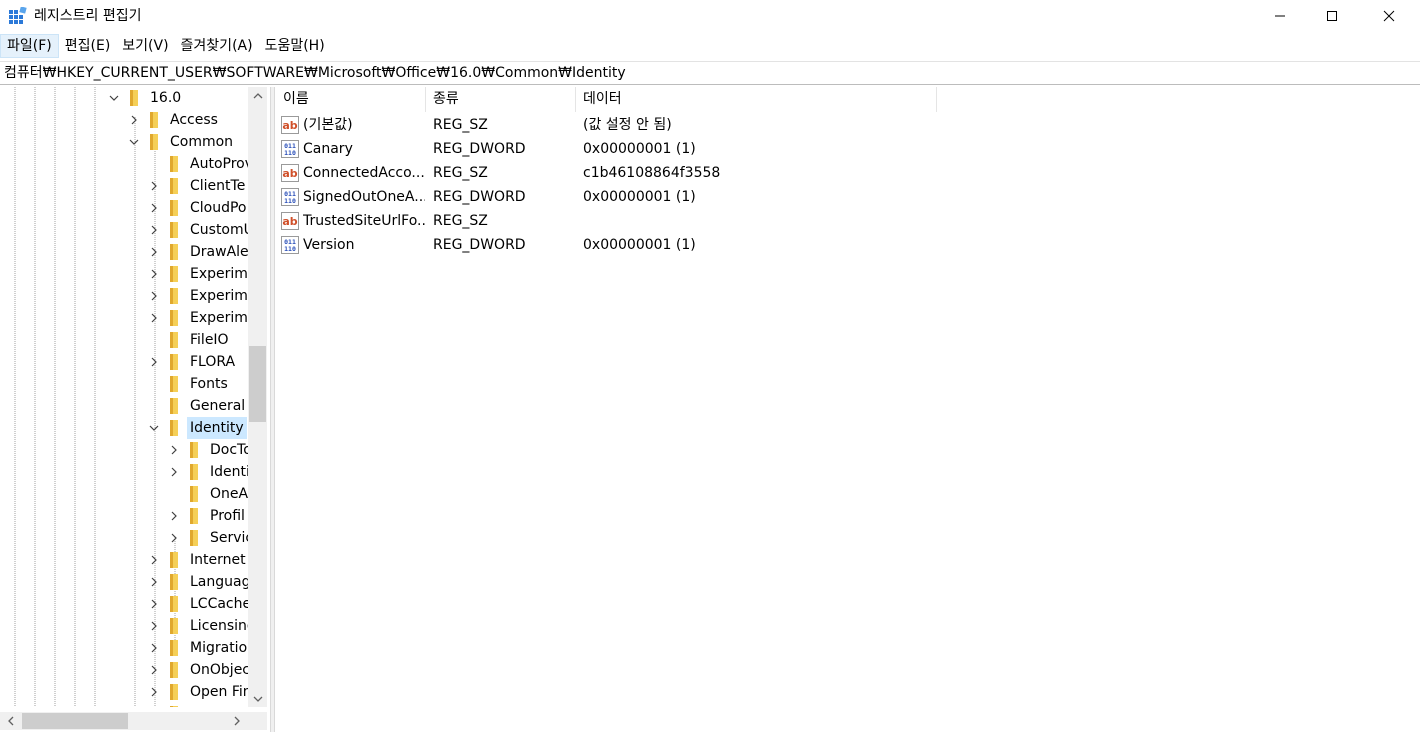 This screenshot has height=732, width=1420. What do you see at coordinates (124, 406) in the screenshot?
I see `tree-node: General` at bounding box center [124, 406].